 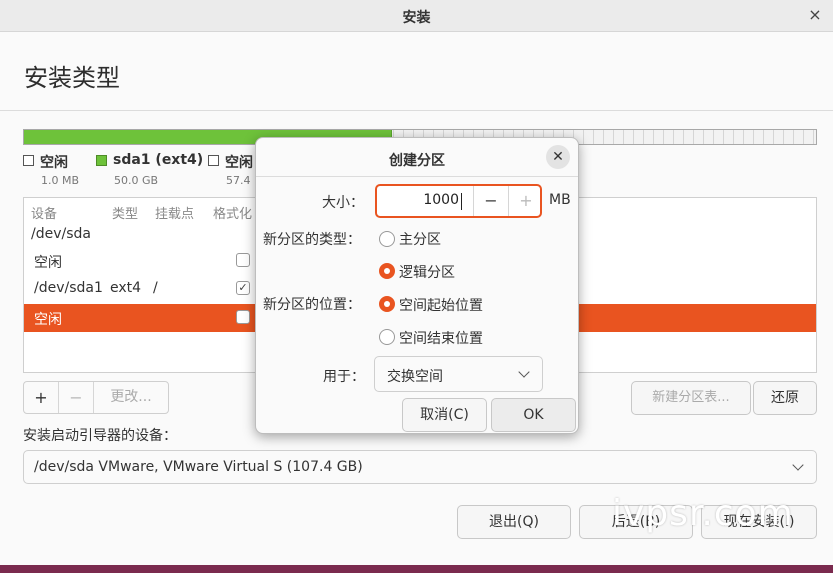 I want to click on revert-button: 还原, so click(x=785, y=398).